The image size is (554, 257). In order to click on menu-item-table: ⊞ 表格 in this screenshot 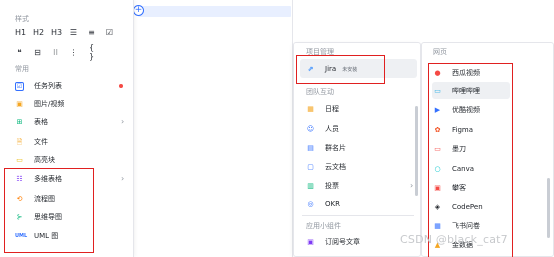, I will do `click(31, 122)`.